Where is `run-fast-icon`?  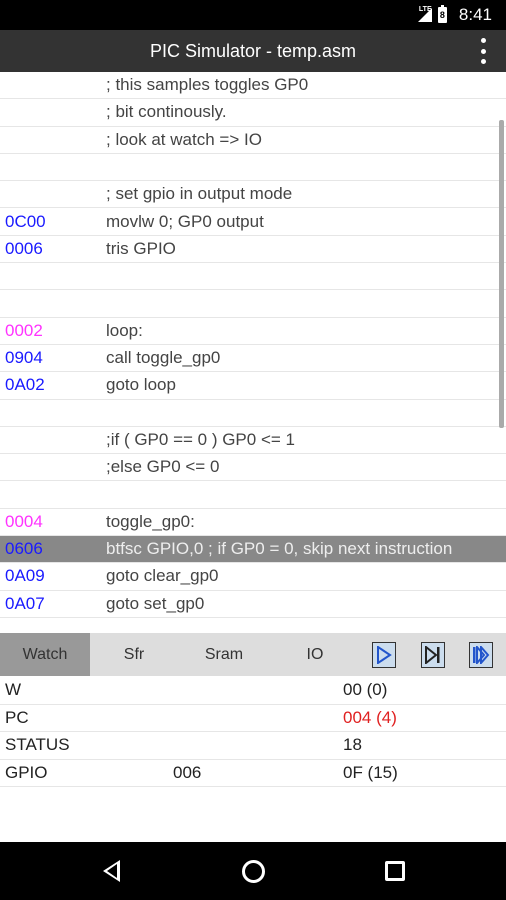
run-fast-icon is located at coordinates (481, 655).